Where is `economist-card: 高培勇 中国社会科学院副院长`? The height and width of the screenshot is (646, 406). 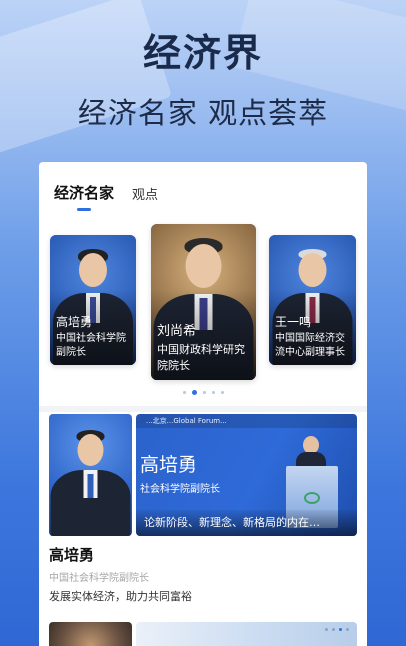 economist-card: 高培勇 中国社会科学院副院长 is located at coordinates (93, 300).